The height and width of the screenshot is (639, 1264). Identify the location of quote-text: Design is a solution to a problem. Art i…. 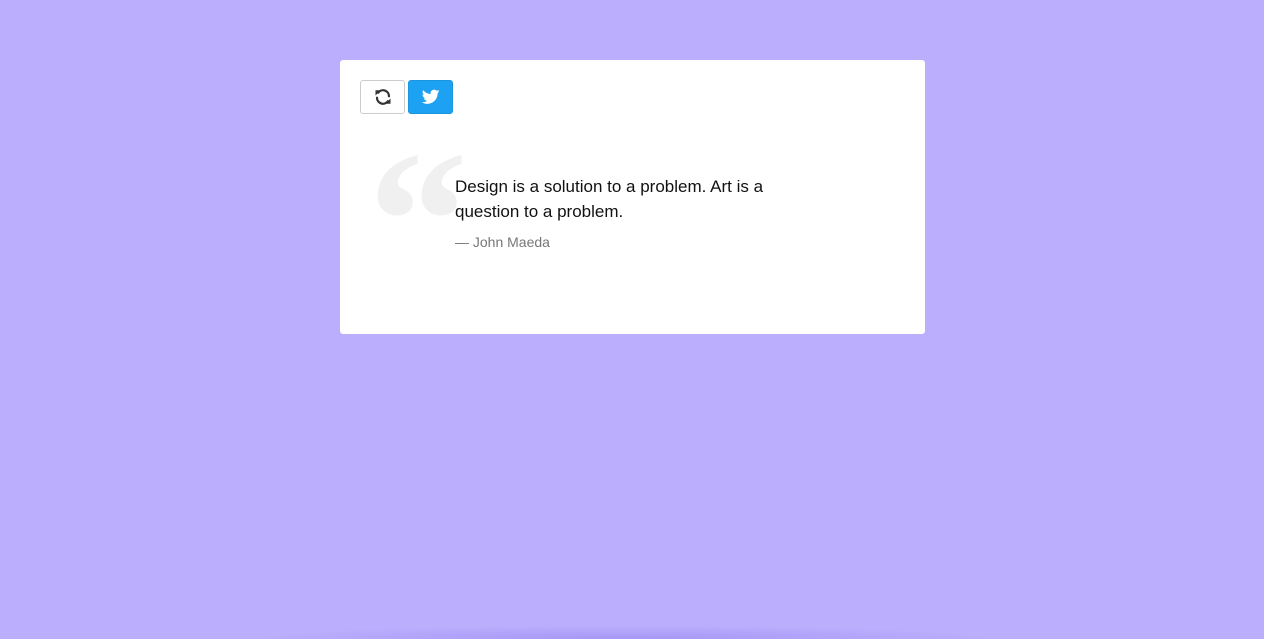
(609, 199).